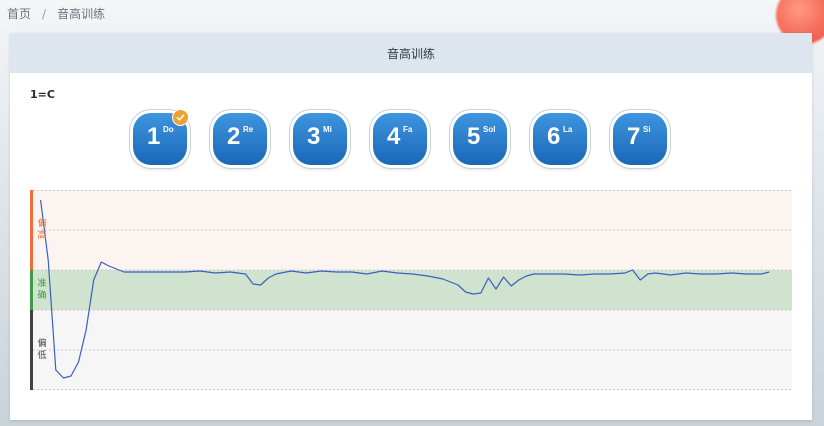 The width and height of the screenshot is (824, 426). Describe the element at coordinates (42, 350) in the screenshot. I see `band-label-low: 偏低` at that location.